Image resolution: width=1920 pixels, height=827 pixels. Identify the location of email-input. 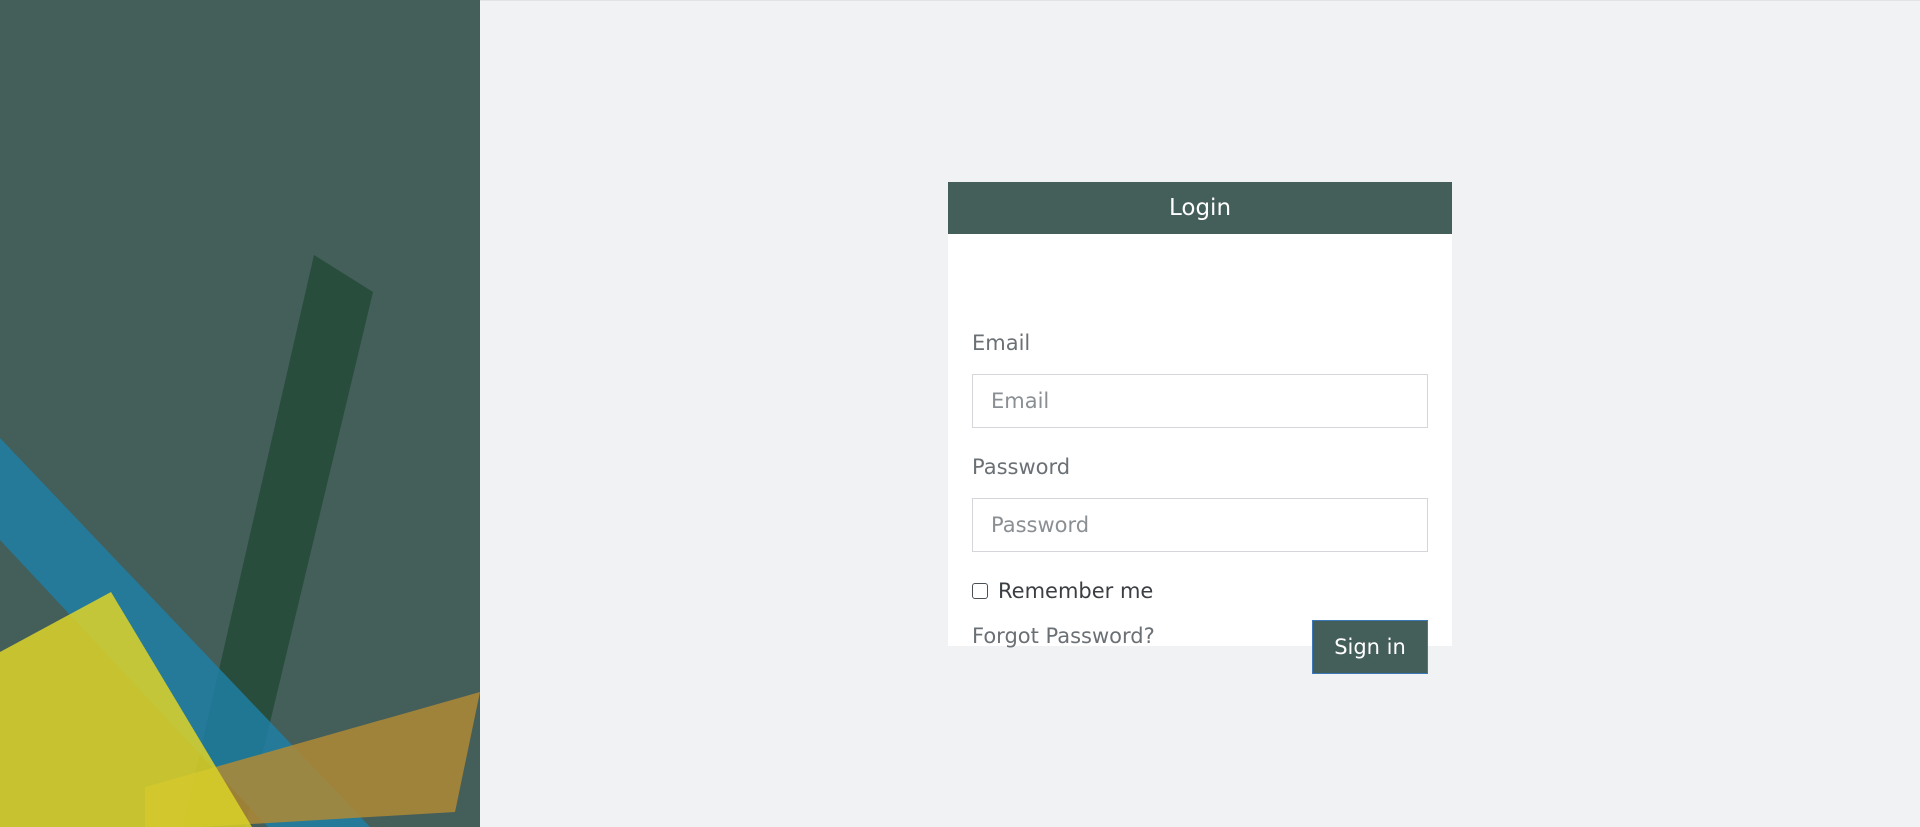
(1200, 401).